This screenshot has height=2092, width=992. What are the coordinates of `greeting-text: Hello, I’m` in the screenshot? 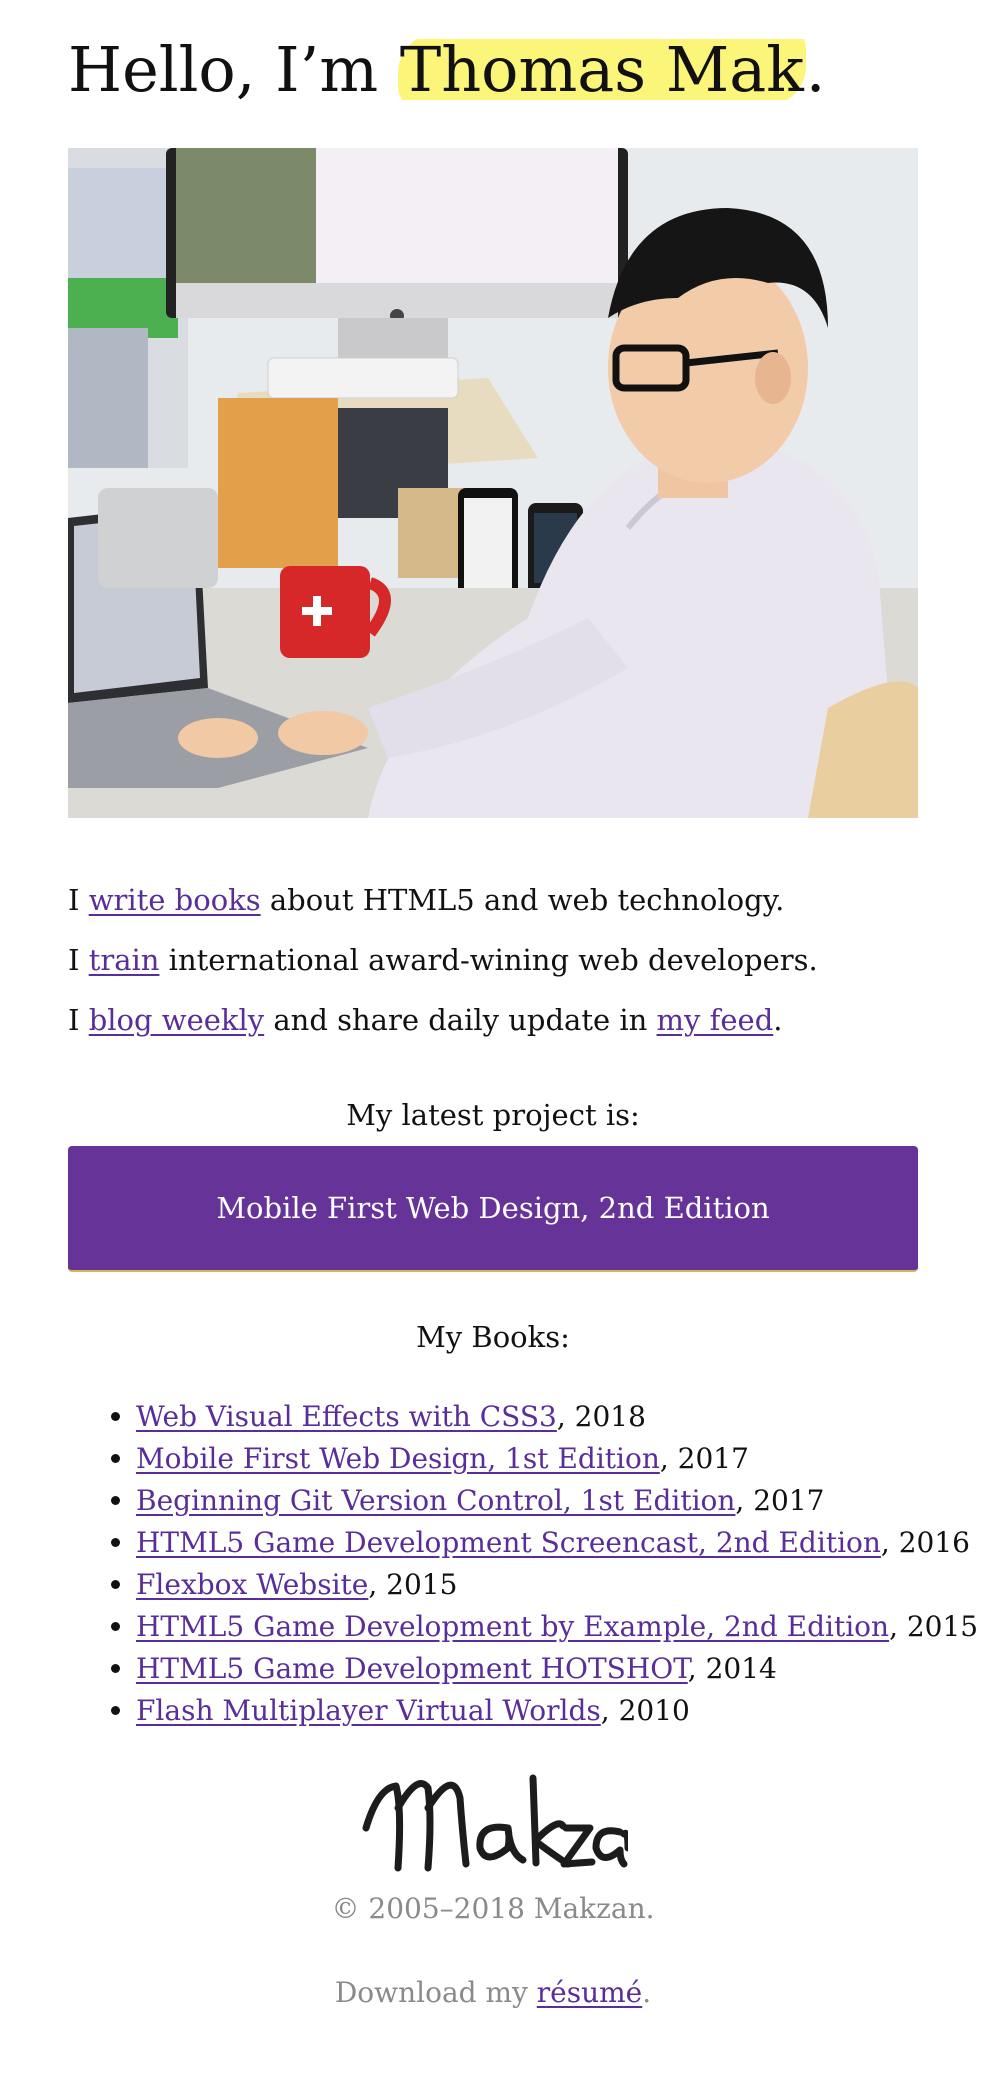 It's located at (233, 69).